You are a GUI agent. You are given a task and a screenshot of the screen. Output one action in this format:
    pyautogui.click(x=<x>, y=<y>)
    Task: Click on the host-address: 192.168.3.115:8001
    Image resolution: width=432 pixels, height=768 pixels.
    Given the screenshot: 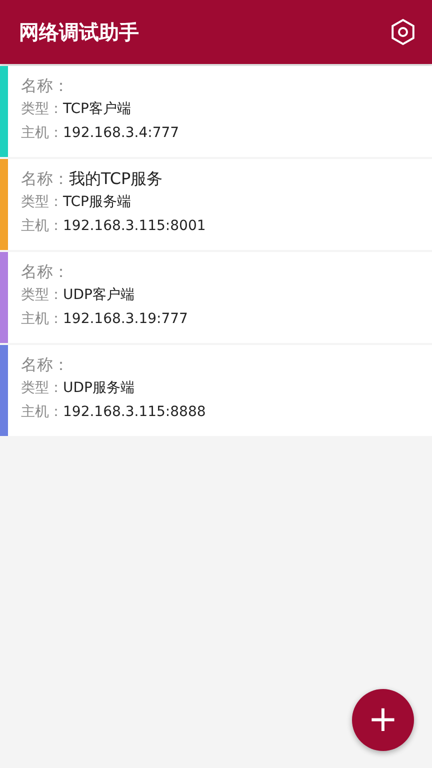 What is the action you would take?
    pyautogui.click(x=134, y=226)
    